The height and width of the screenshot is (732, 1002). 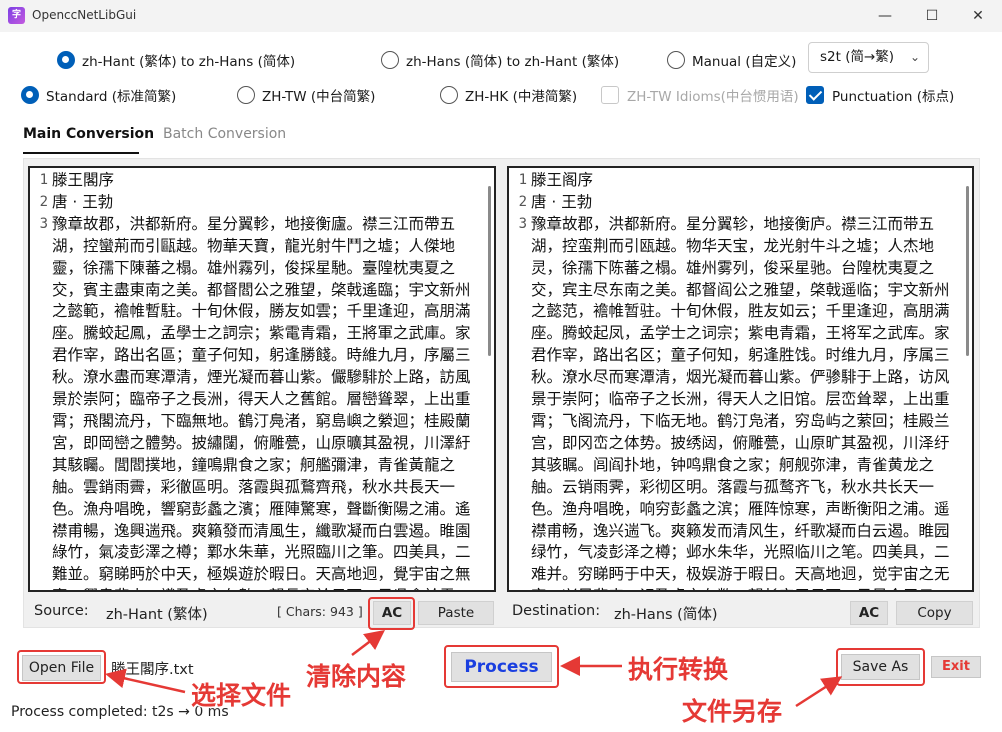 I want to click on close-button: ✕, so click(x=978, y=16).